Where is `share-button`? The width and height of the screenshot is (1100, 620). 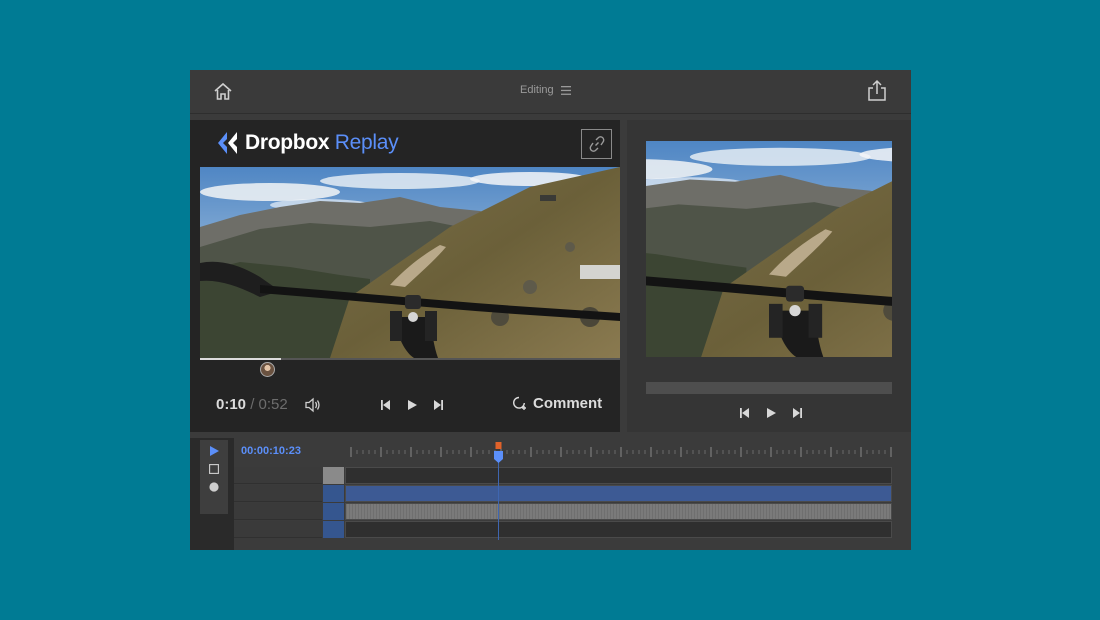 share-button is located at coordinates (877, 91).